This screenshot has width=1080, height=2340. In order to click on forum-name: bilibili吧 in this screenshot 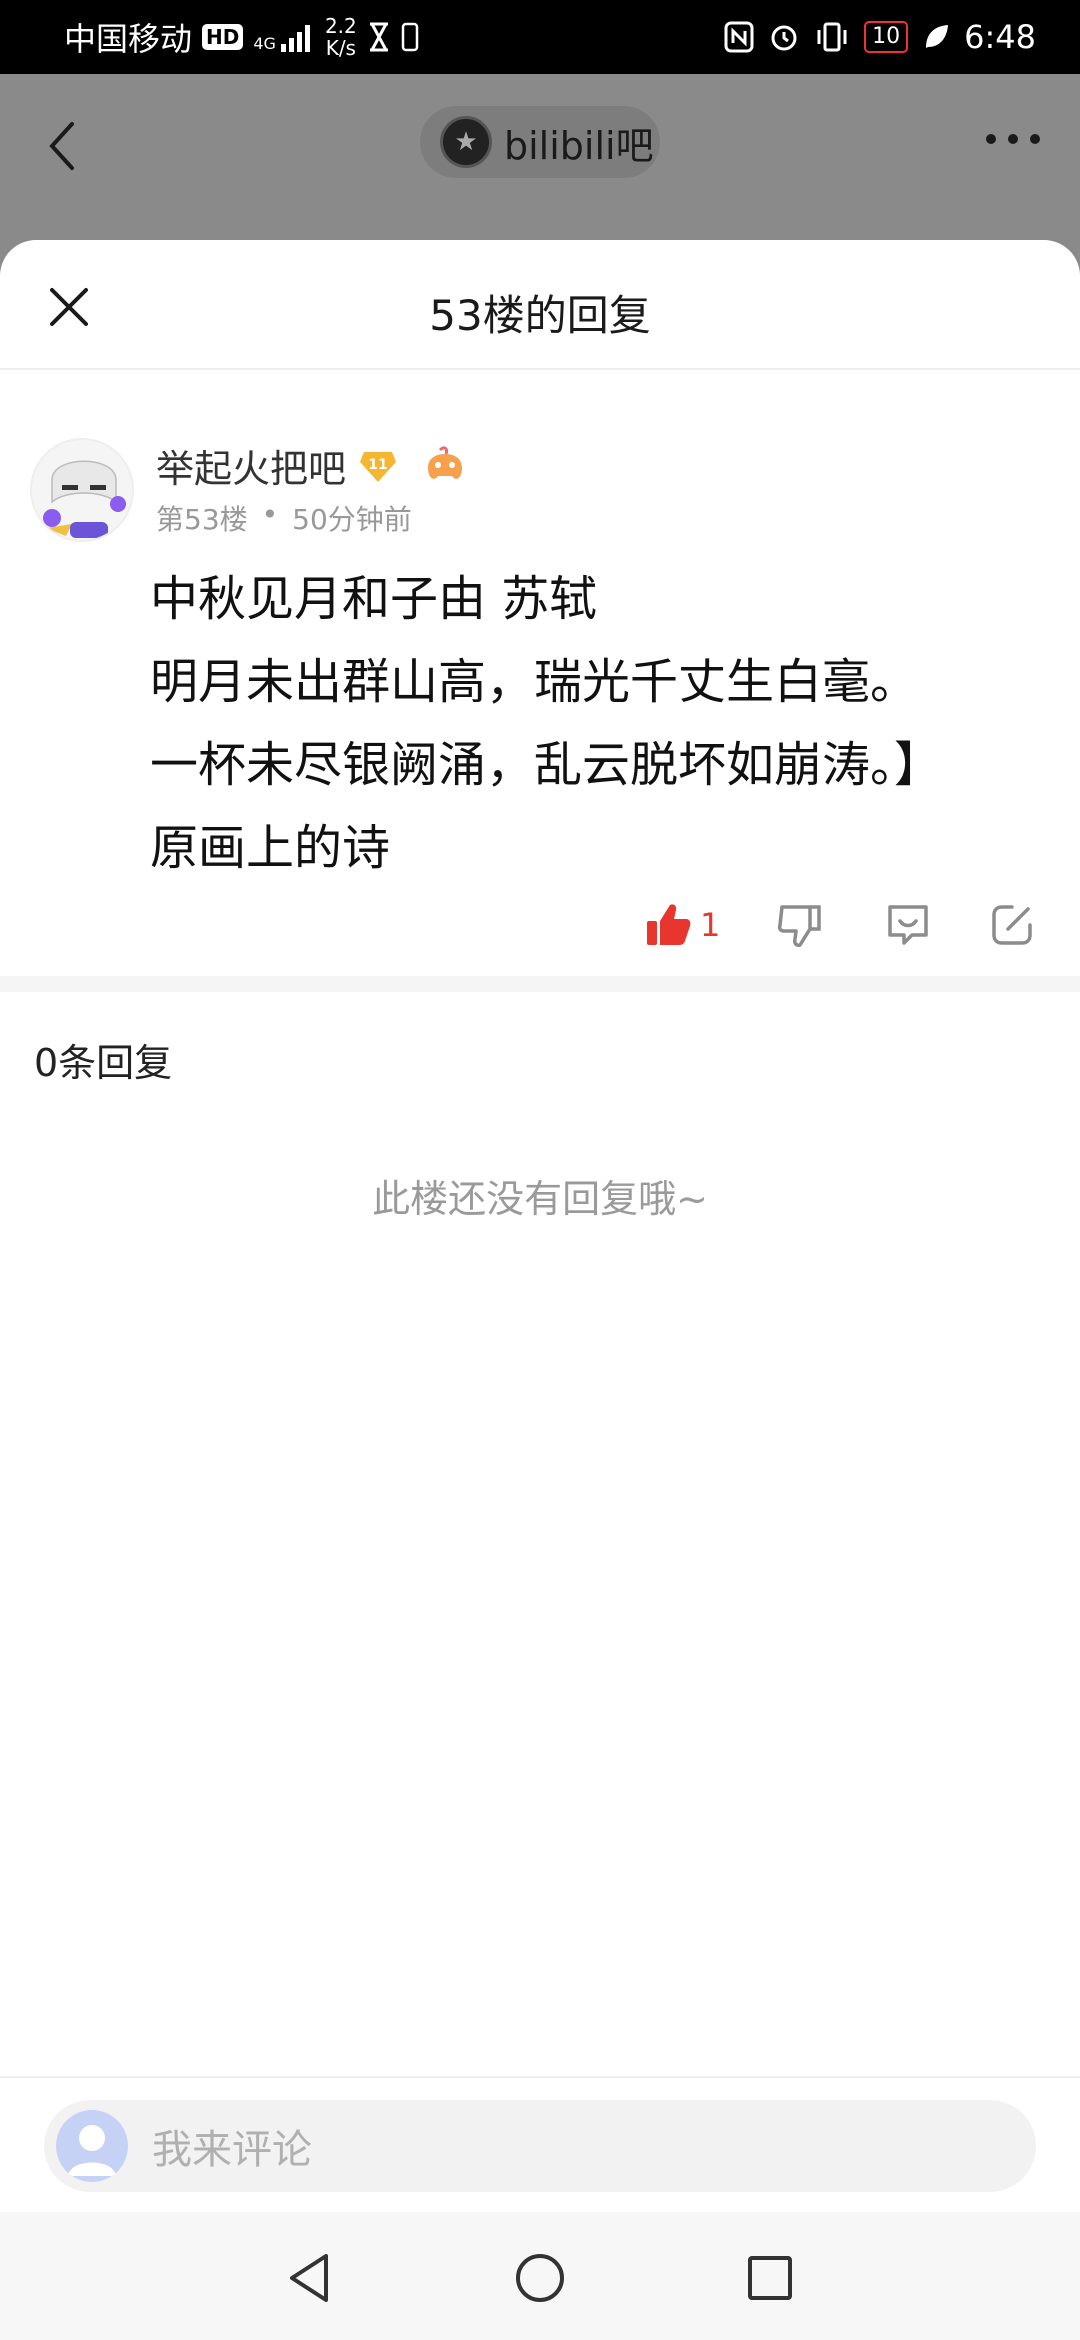, I will do `click(579, 145)`.